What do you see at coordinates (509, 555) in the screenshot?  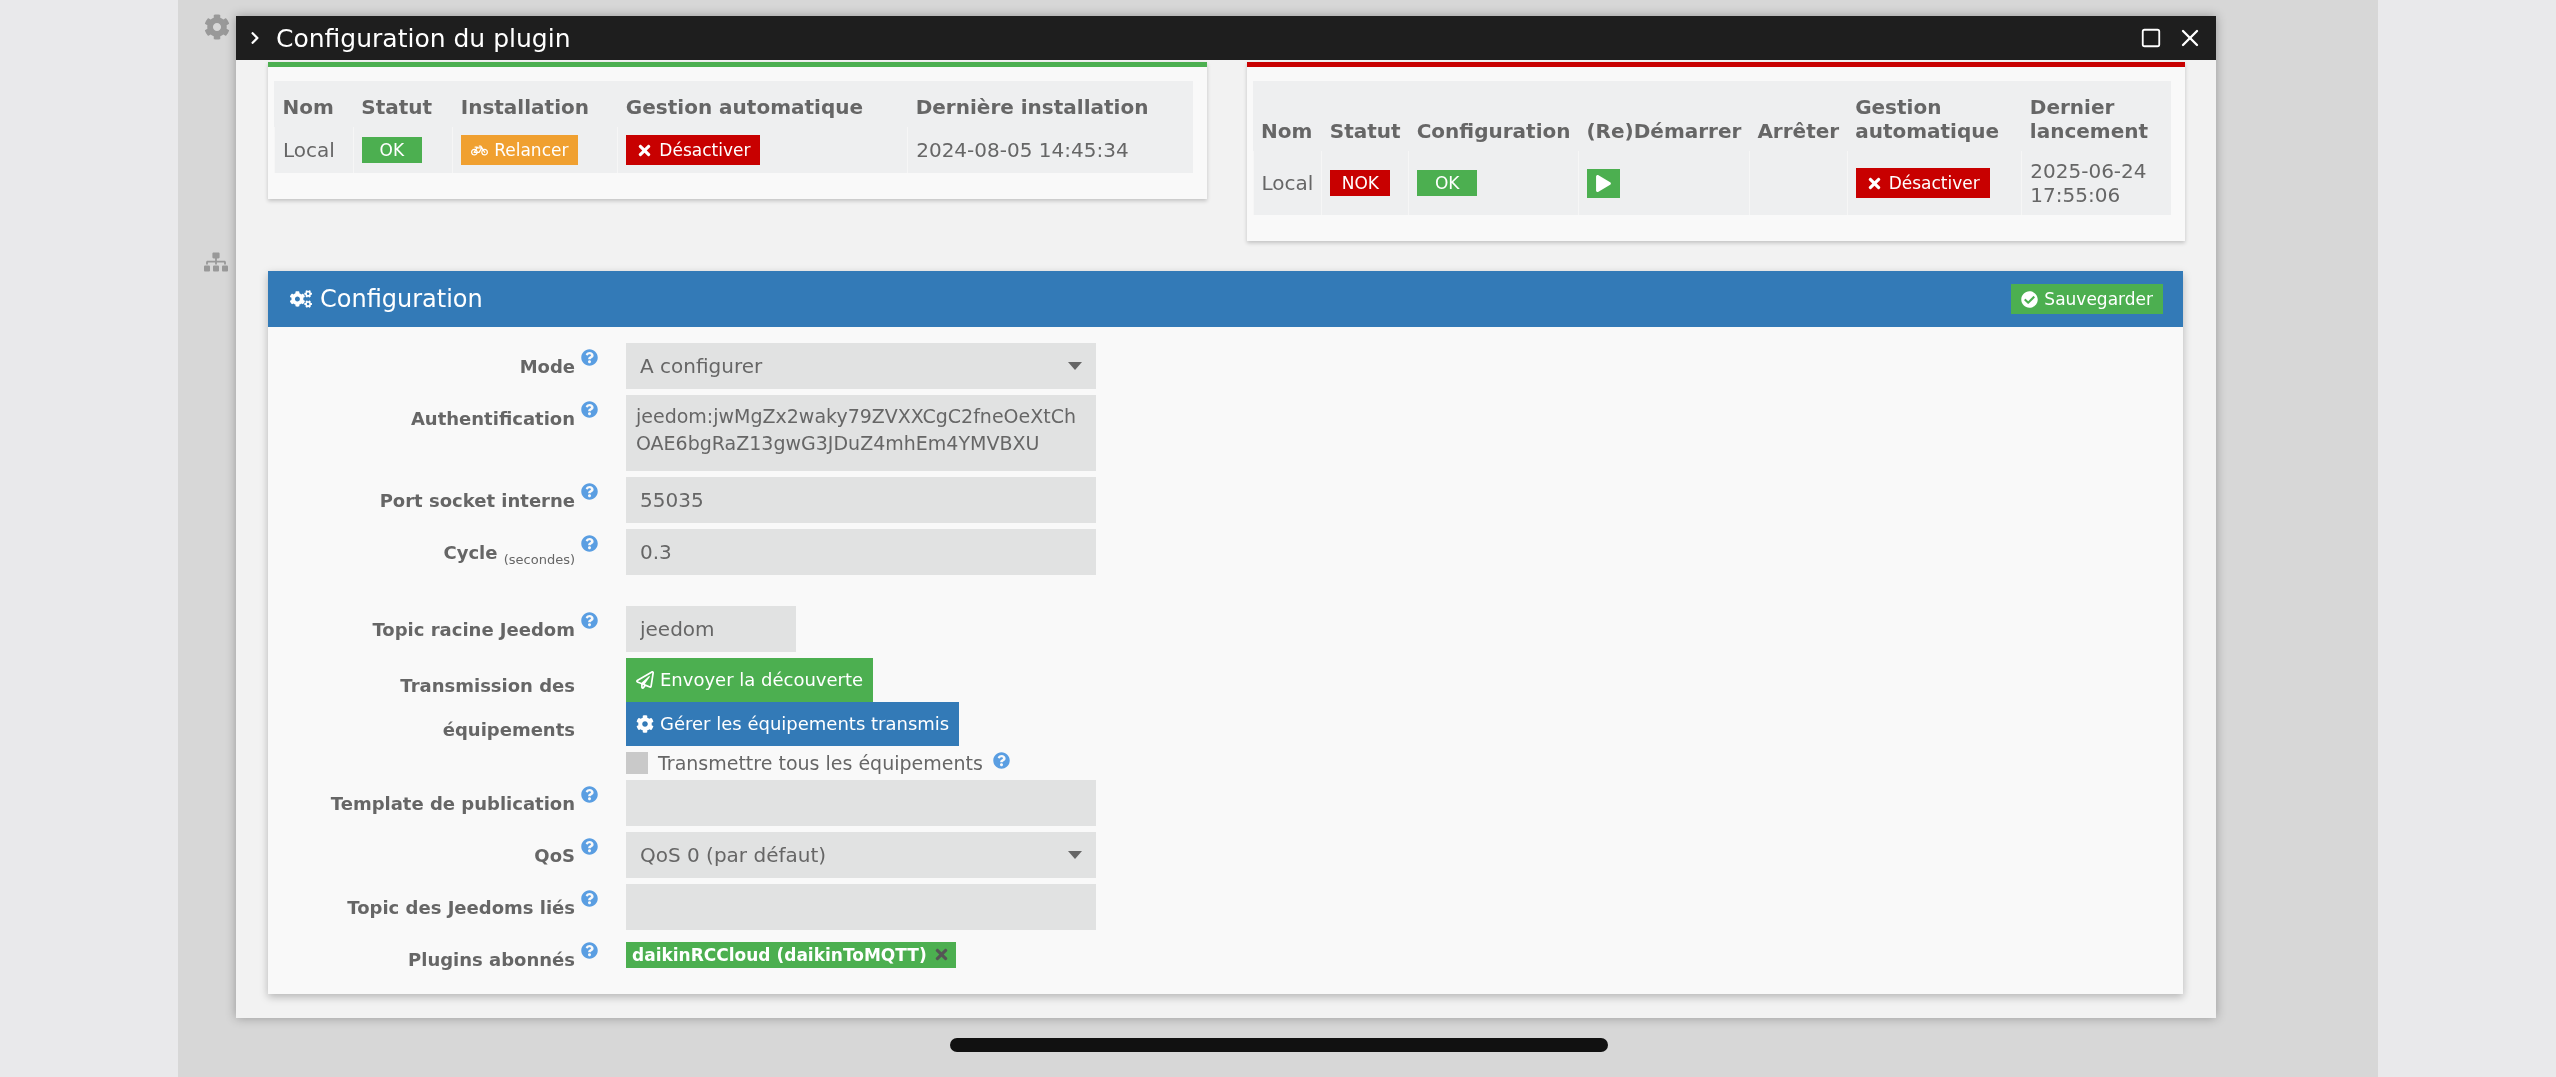 I see `field-label: Cycle $_{(secondes)}$` at bounding box center [509, 555].